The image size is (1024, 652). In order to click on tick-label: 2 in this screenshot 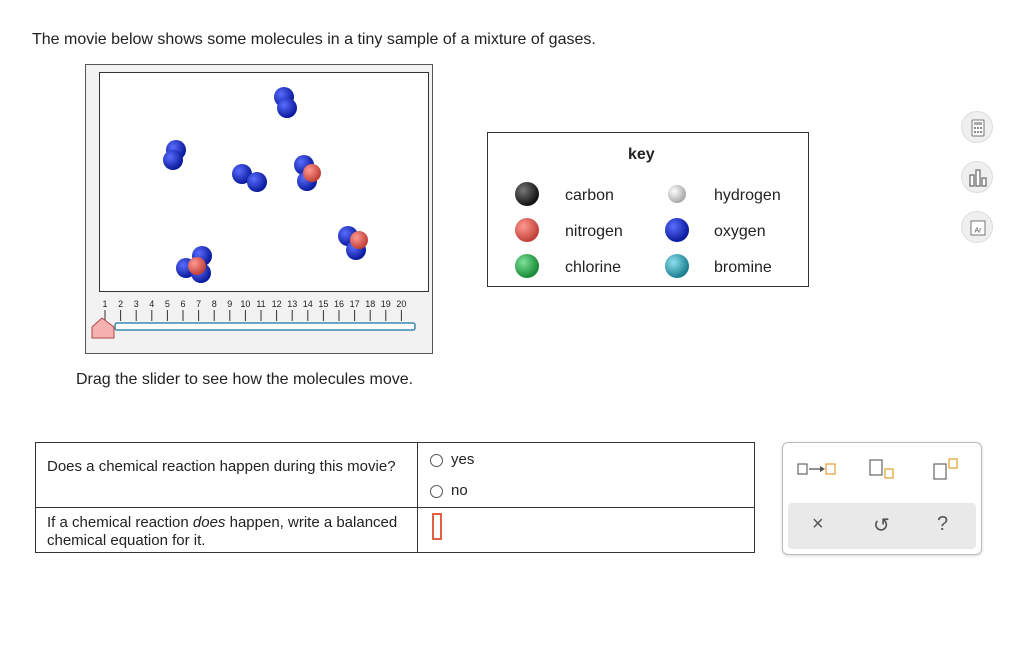, I will do `click(120, 304)`.